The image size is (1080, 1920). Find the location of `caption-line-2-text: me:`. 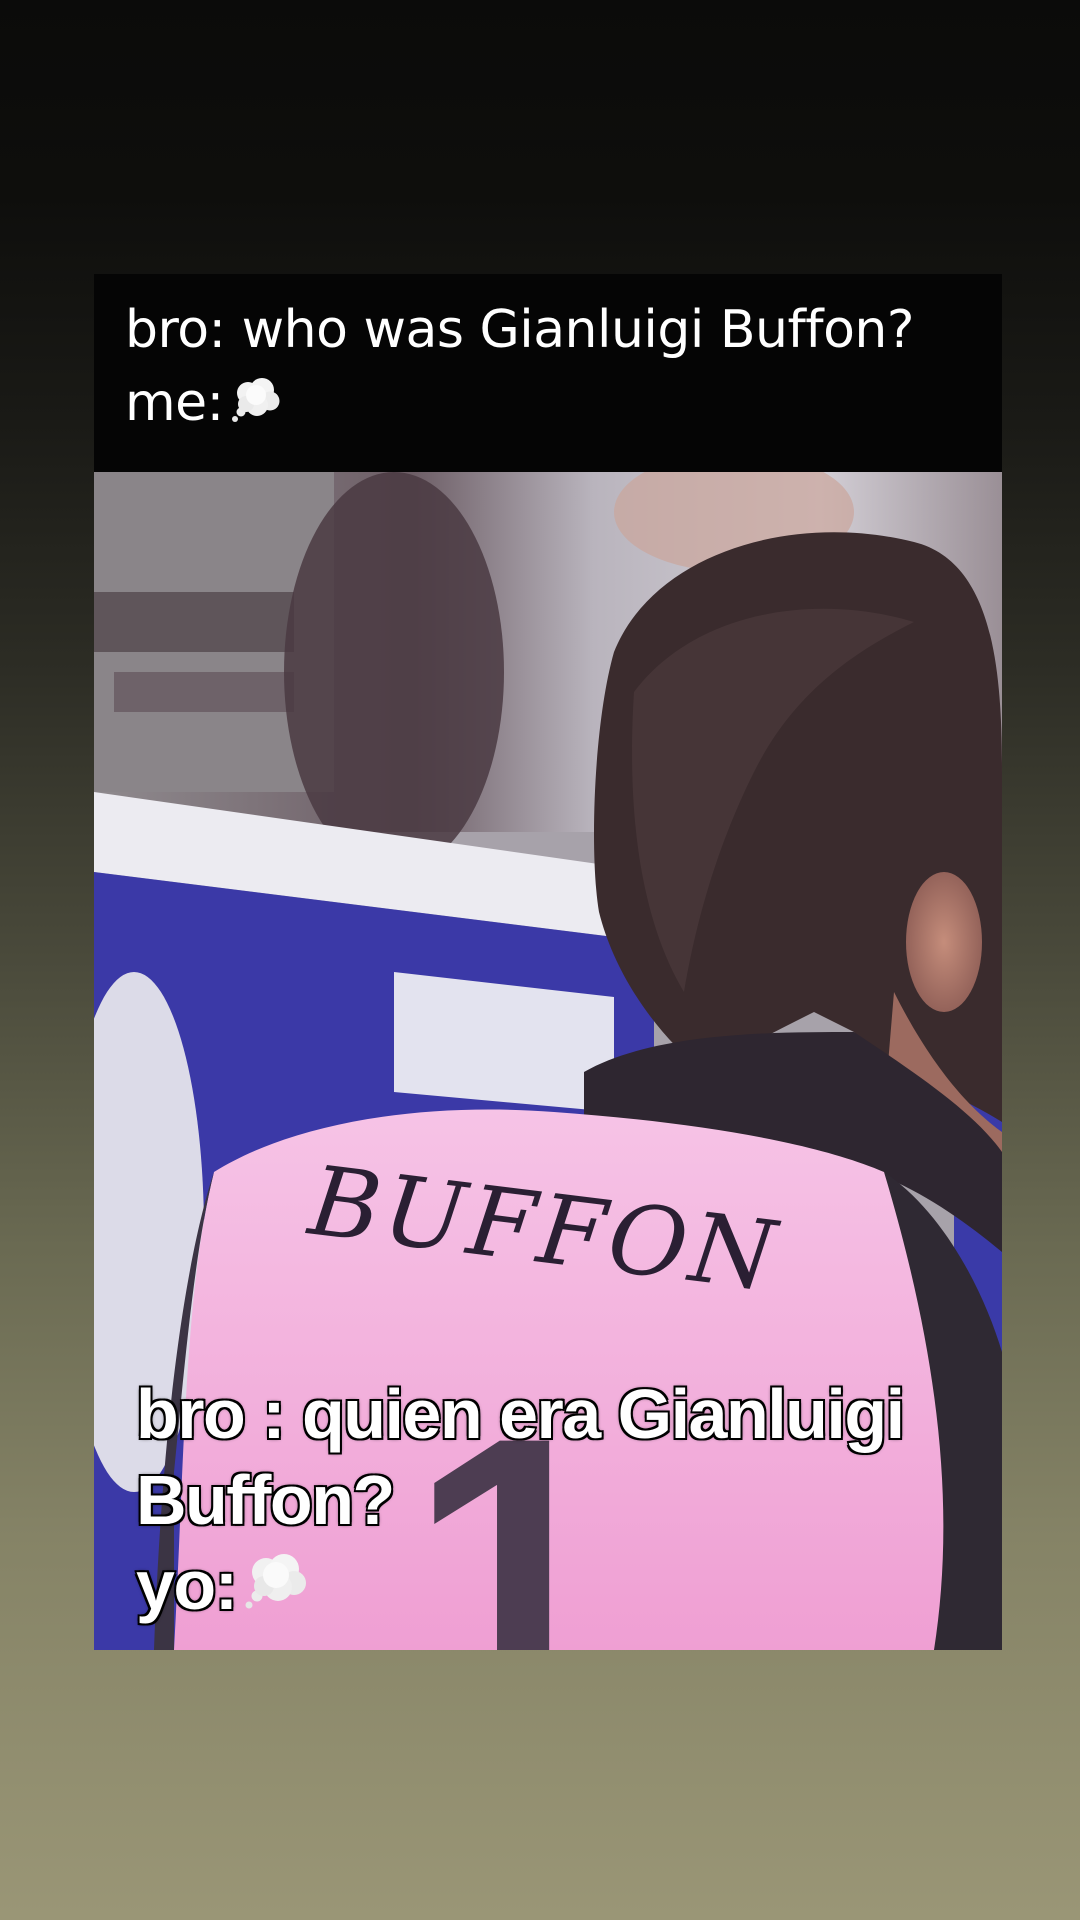

caption-line-2-text: me: is located at coordinates (174, 403).